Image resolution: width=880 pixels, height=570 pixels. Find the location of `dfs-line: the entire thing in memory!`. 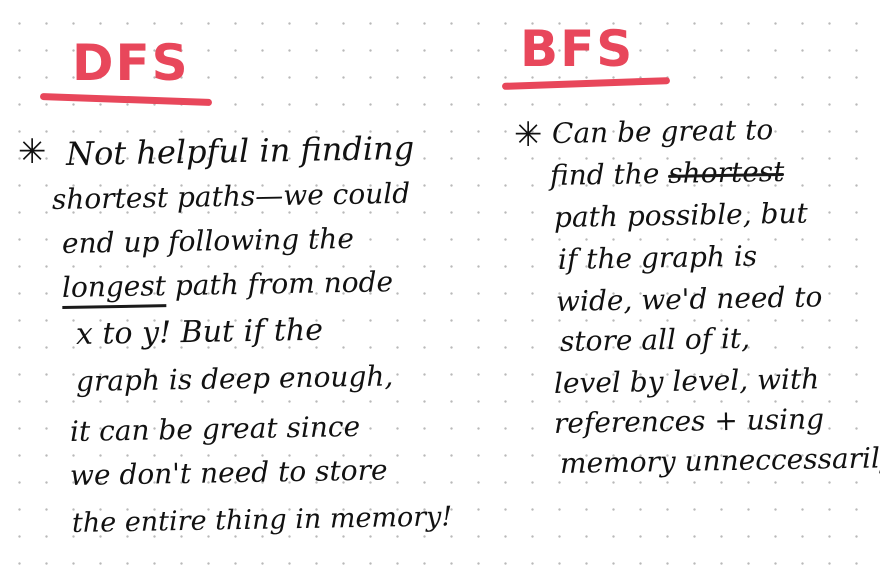

dfs-line: the entire thing in memory! is located at coordinates (262, 520).